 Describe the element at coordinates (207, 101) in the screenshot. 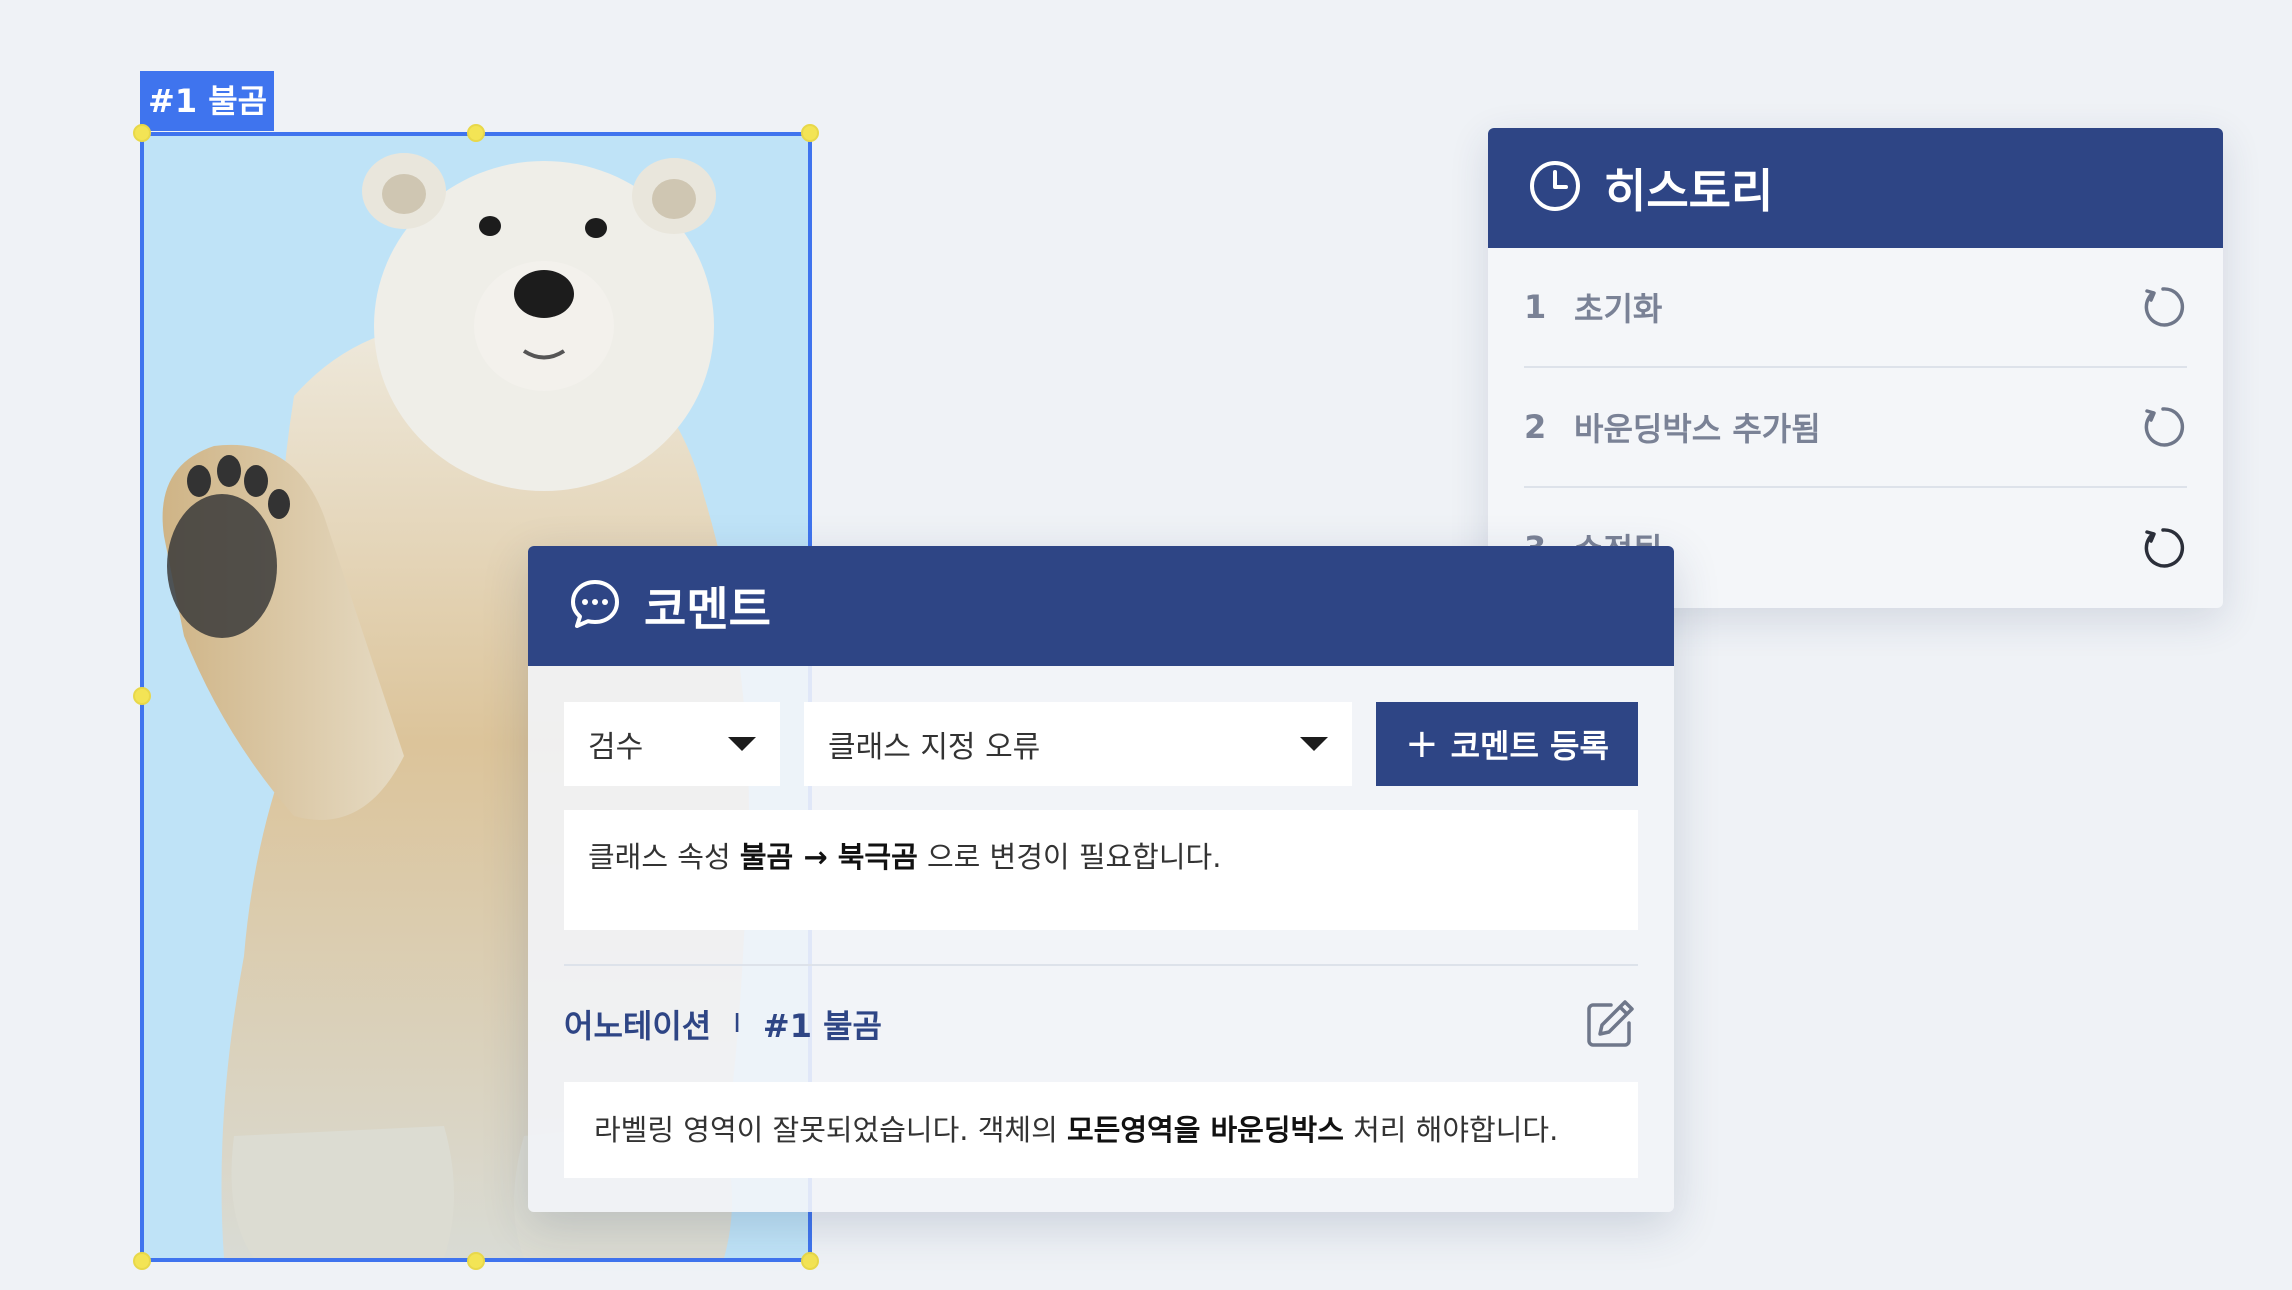

I see `bbox-class-label: #1 불곰` at that location.